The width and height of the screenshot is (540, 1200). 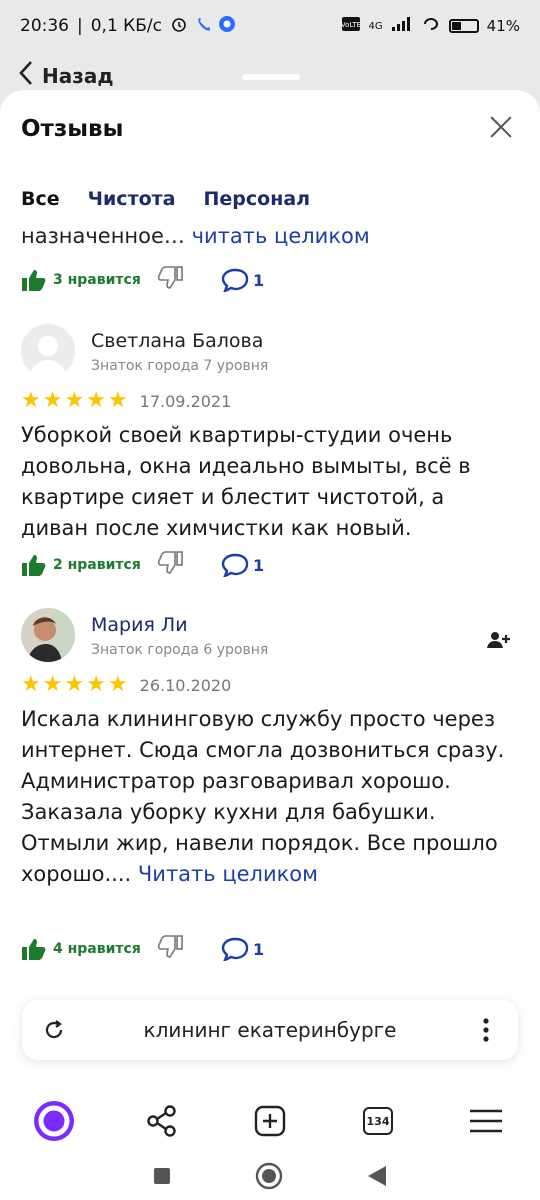 I want to click on review-date: 26.10.2020, so click(x=185, y=685).